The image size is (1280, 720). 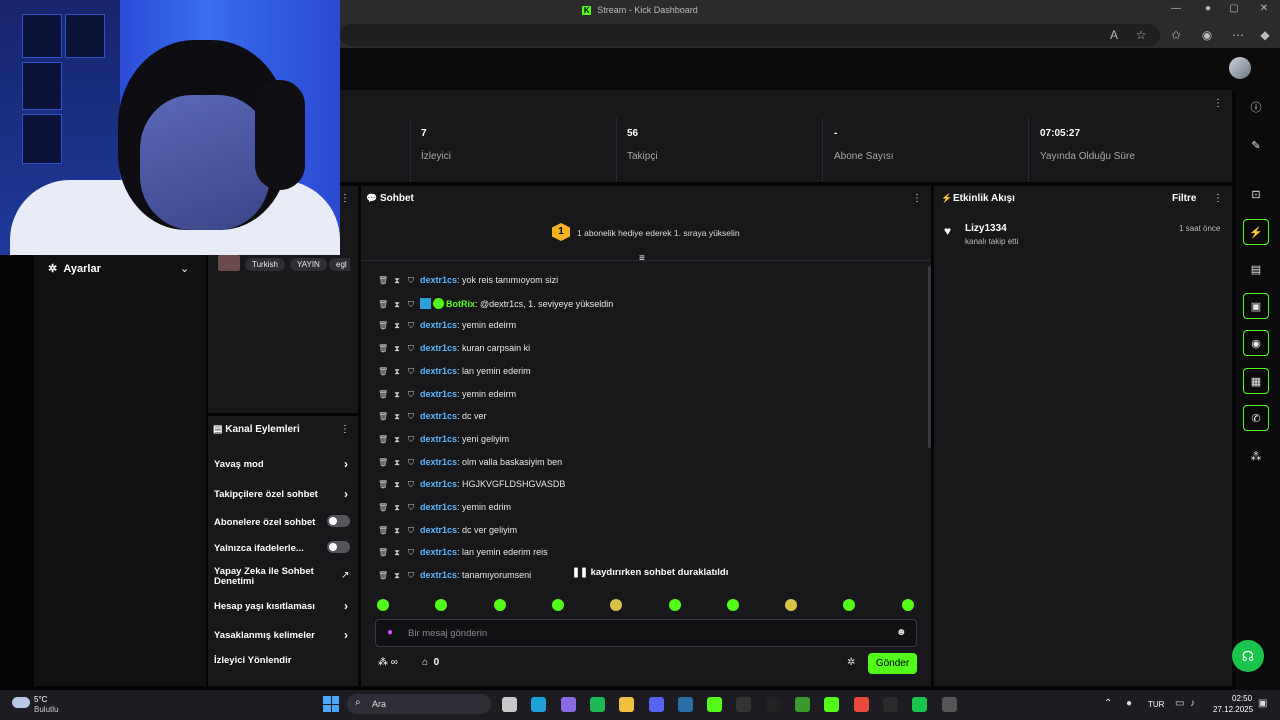 I want to click on obs-icon, so click(x=890, y=704).